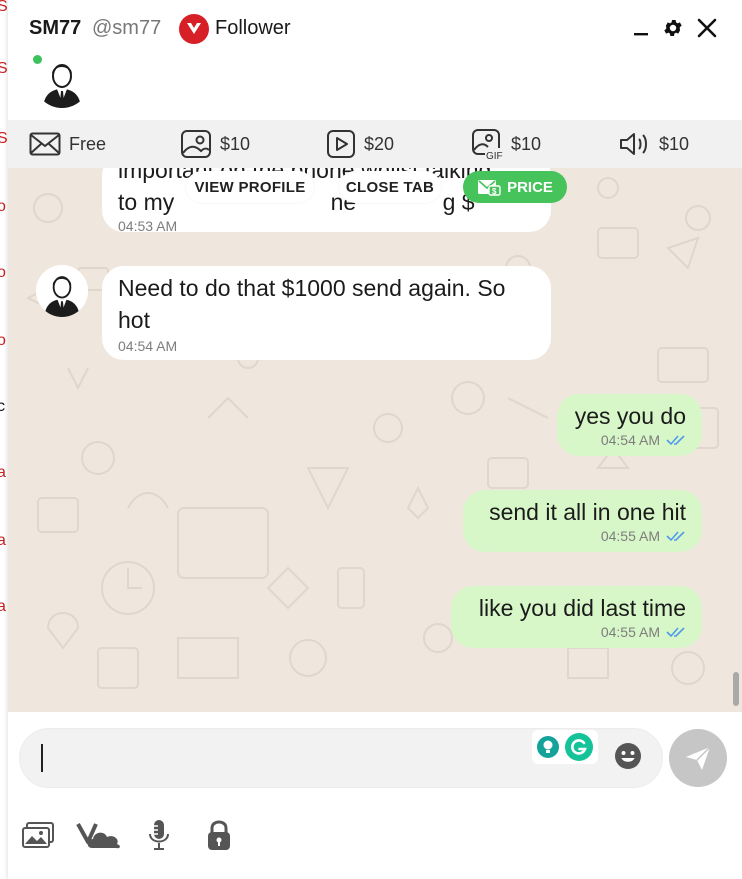  I want to click on follower-status-label: Follower, so click(253, 28).